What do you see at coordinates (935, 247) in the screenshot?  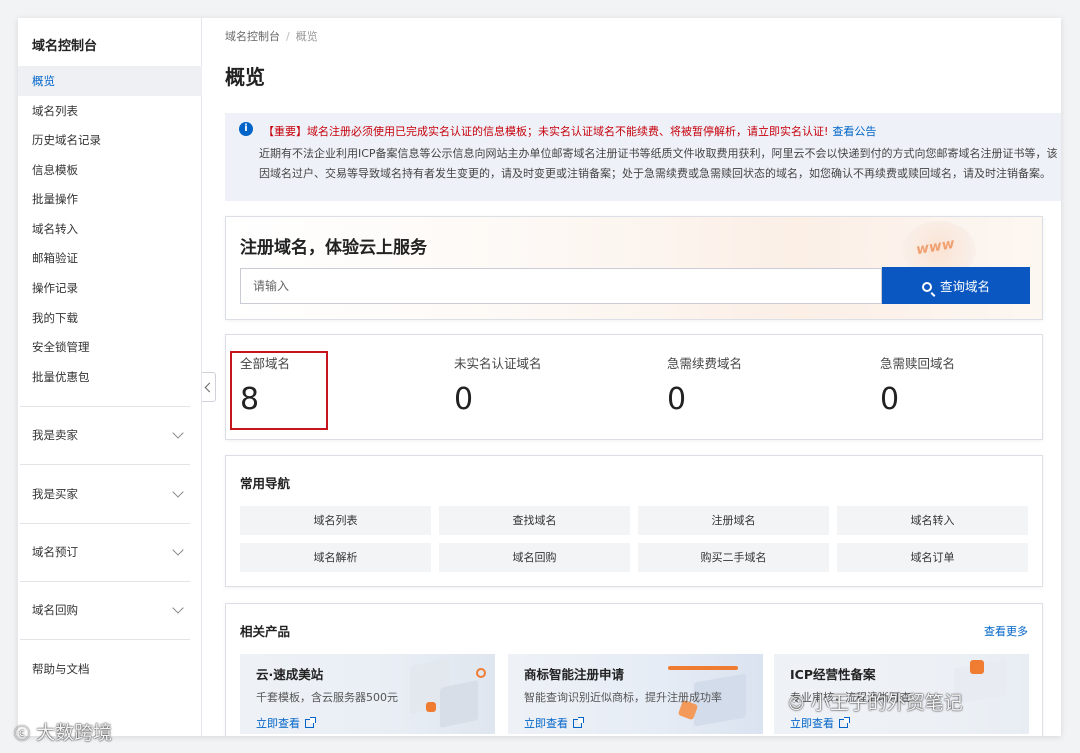 I see `www-illustration-text: www` at bounding box center [935, 247].